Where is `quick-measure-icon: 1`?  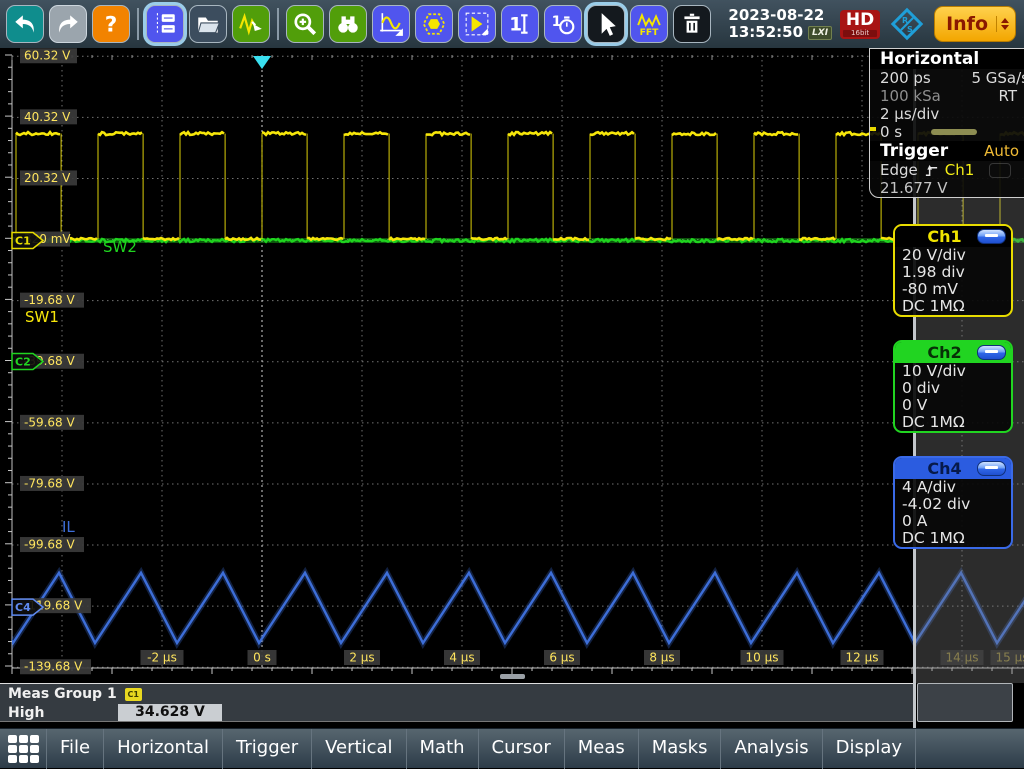
quick-measure-icon: 1 is located at coordinates (563, 24).